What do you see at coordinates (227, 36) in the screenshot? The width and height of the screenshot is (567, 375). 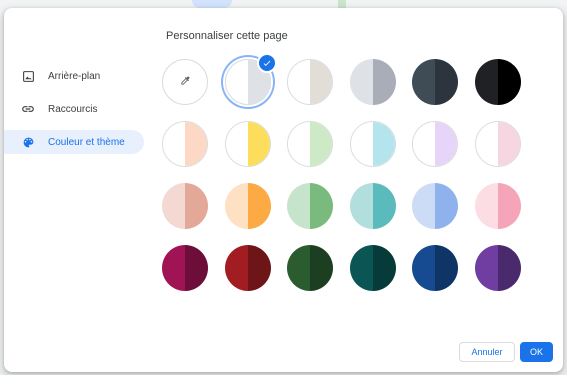 I see `dialog-title: Personnaliser cette page` at bounding box center [227, 36].